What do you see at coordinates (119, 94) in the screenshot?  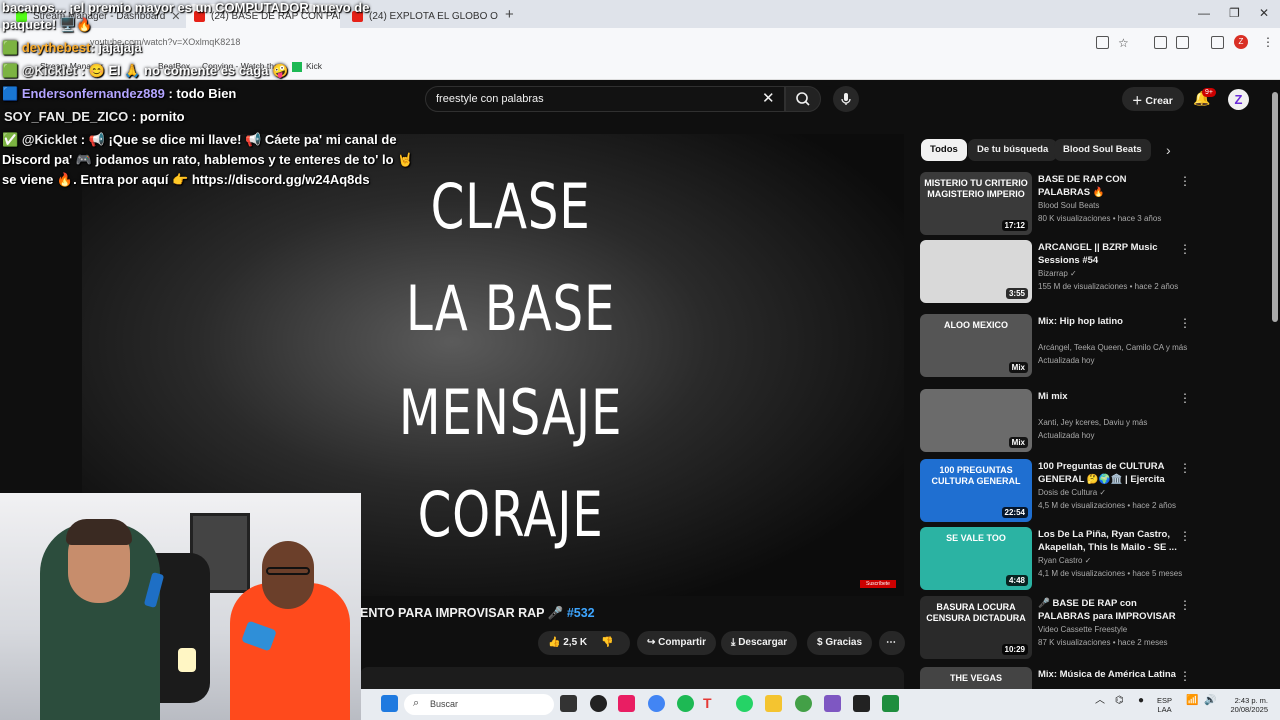 I see `chat-message: 🟦 Endersonfernandez889 : todo Bien` at bounding box center [119, 94].